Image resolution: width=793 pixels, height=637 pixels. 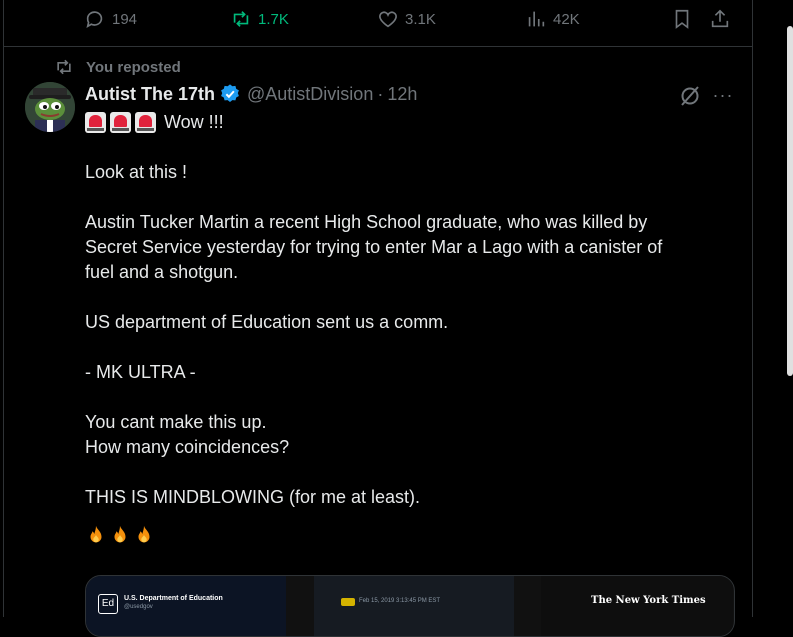 What do you see at coordinates (723, 96) in the screenshot?
I see `more-options-icon: ···` at bounding box center [723, 96].